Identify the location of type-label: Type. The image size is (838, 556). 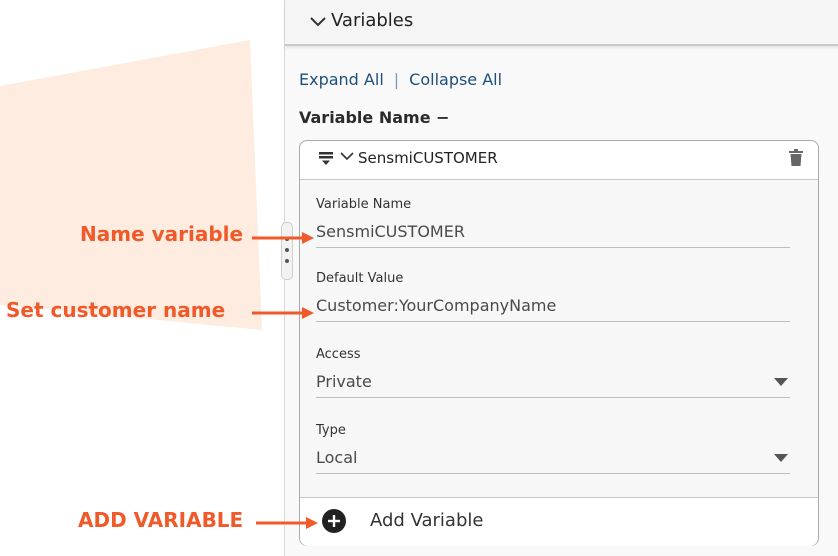
(331, 430).